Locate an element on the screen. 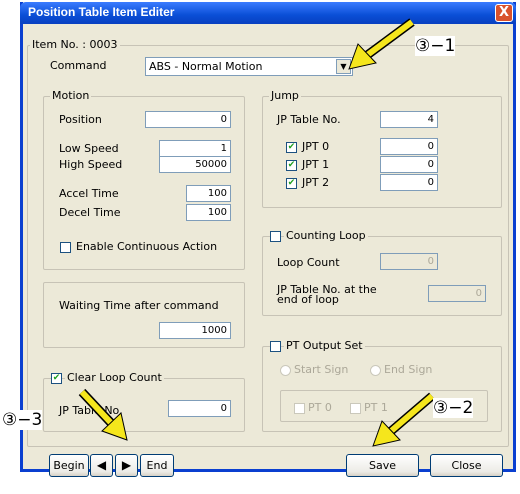  annotation-3-1: ③−1 is located at coordinates (435, 46).